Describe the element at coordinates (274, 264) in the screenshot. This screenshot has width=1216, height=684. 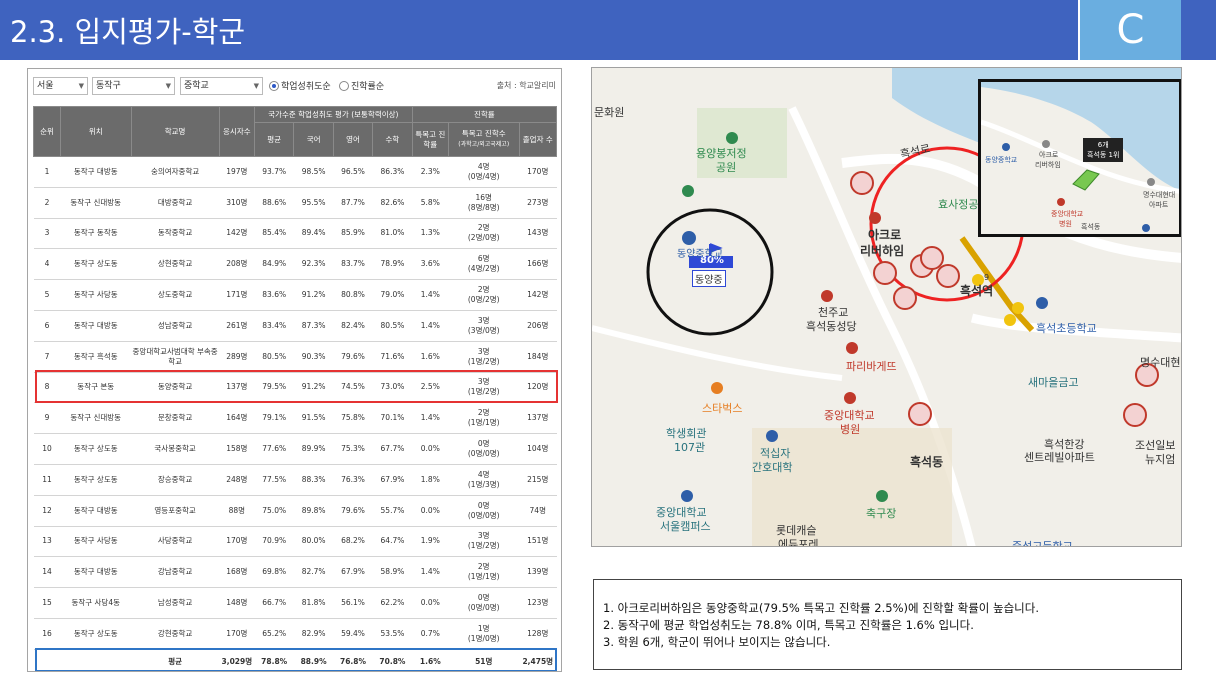
I see `cell-avg: 84.9%` at that location.